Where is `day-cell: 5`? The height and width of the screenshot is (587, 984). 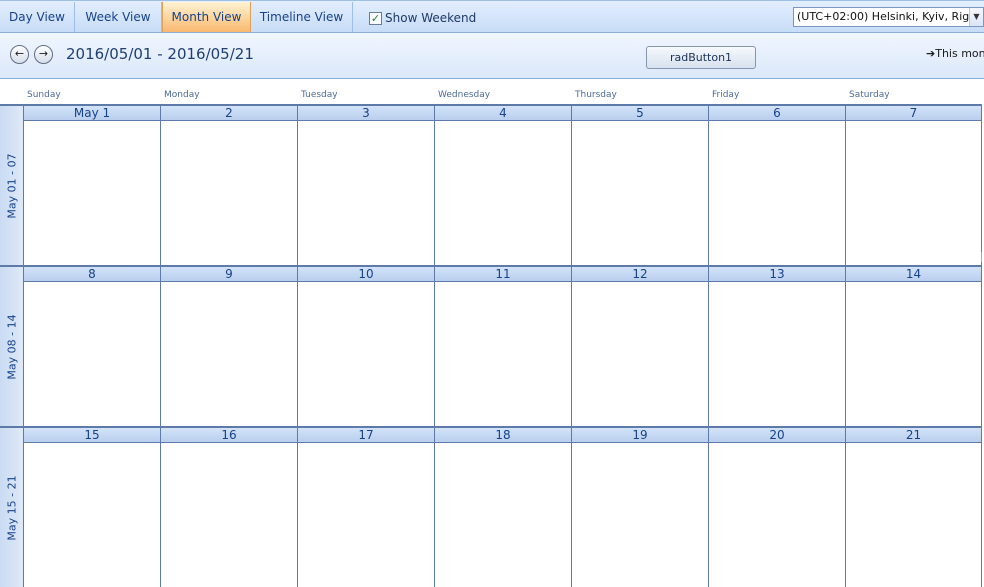 day-cell: 5 is located at coordinates (640, 184).